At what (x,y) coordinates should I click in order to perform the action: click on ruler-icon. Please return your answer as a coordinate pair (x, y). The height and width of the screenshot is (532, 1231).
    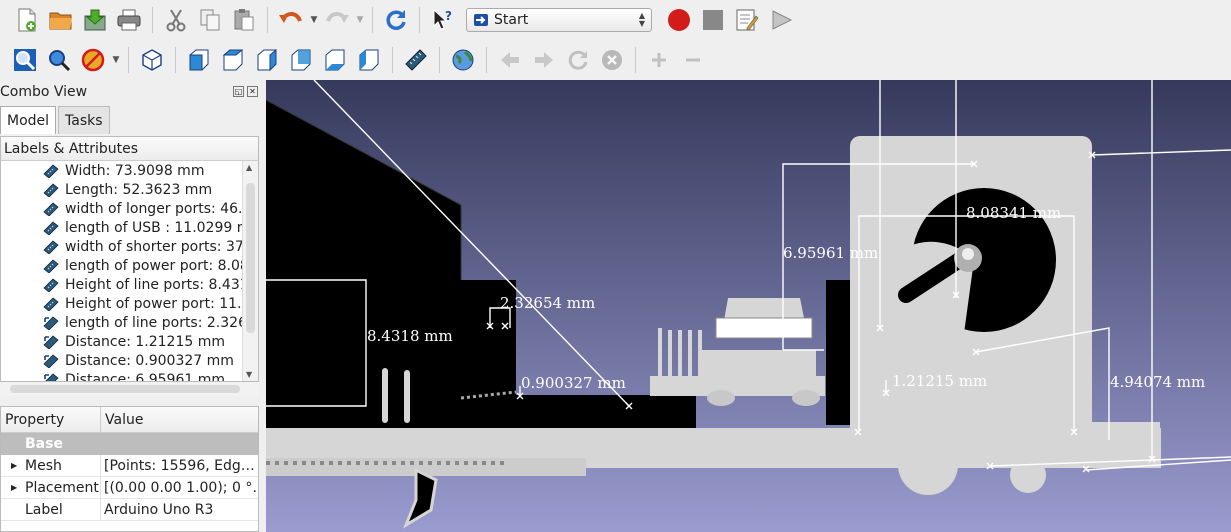
    Looking at the image, I should click on (416, 60).